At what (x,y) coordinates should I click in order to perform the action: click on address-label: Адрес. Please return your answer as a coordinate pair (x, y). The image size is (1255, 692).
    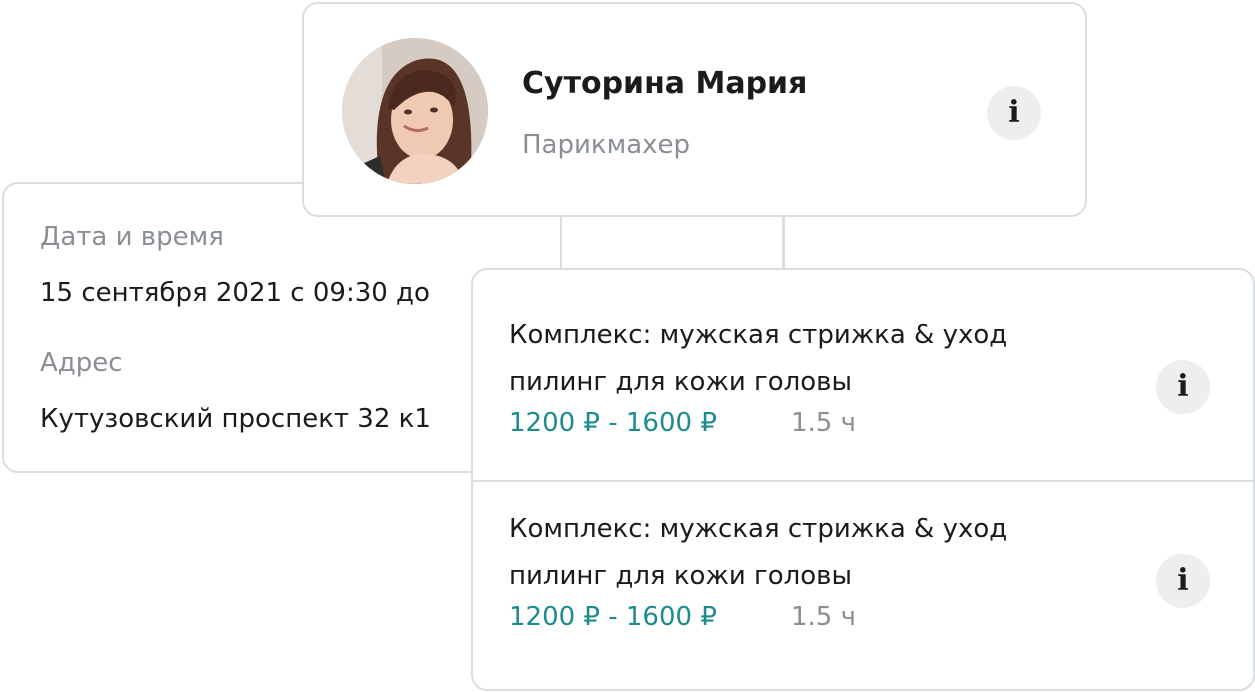
    Looking at the image, I should click on (81, 363).